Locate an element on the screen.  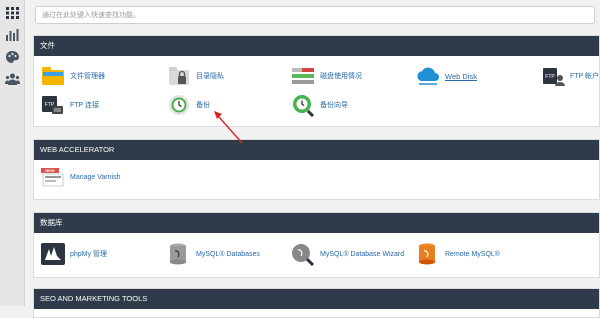
phpmyadmin-label: phpMy 管理 is located at coordinates (88, 254).